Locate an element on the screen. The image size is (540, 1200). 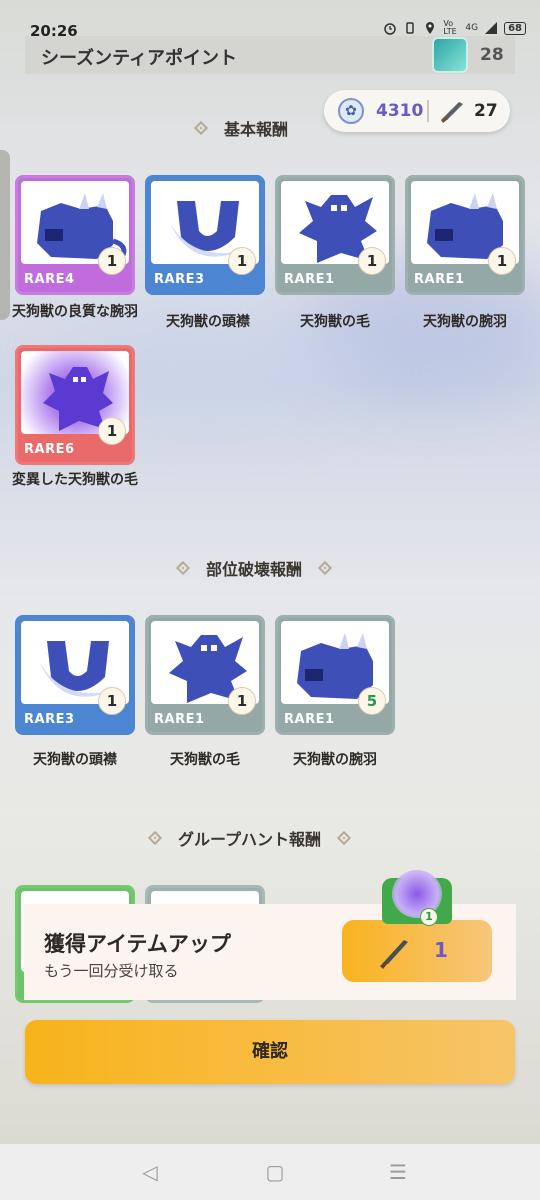
bonus-title: 獲得アイテムアップ is located at coordinates (137, 944).